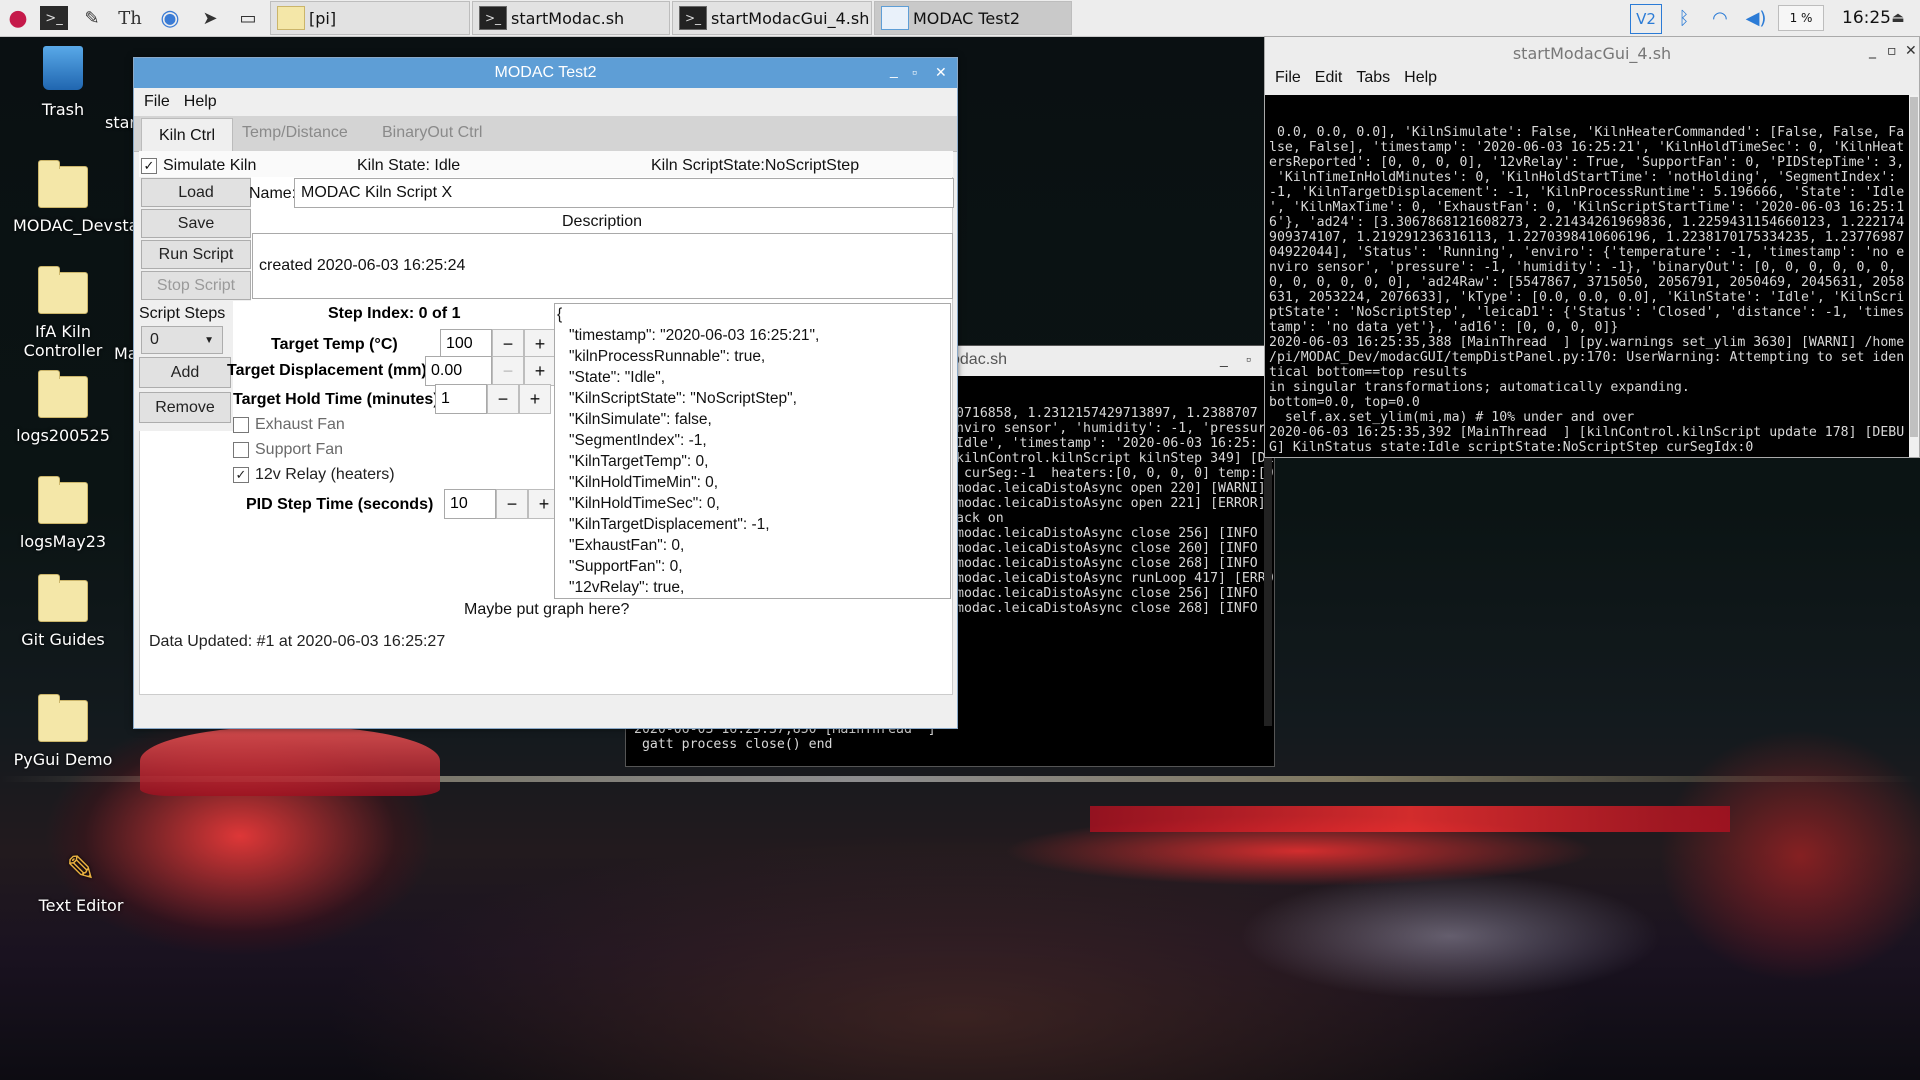 This screenshot has height=1080, width=1920. What do you see at coordinates (63, 513) in the screenshot?
I see `desktop-icon-logsmay23: logsMay23` at bounding box center [63, 513].